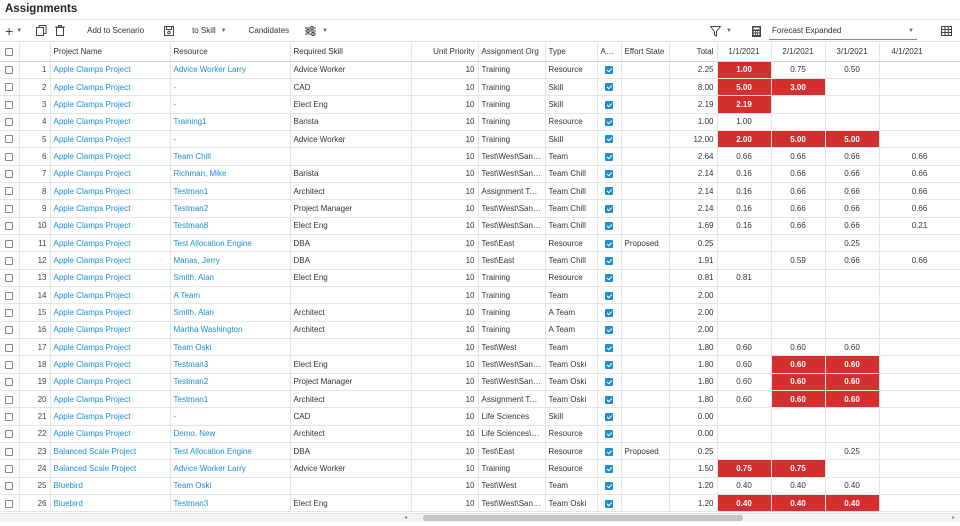 The image size is (960, 526). What do you see at coordinates (230, 87) in the screenshot?
I see `resource-link: -` at bounding box center [230, 87].